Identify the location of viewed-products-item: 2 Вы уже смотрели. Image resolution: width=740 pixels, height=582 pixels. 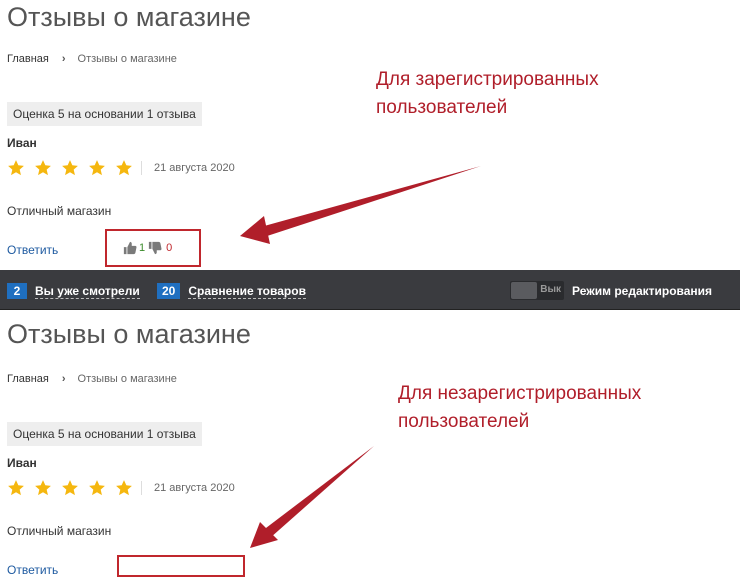
(73, 291).